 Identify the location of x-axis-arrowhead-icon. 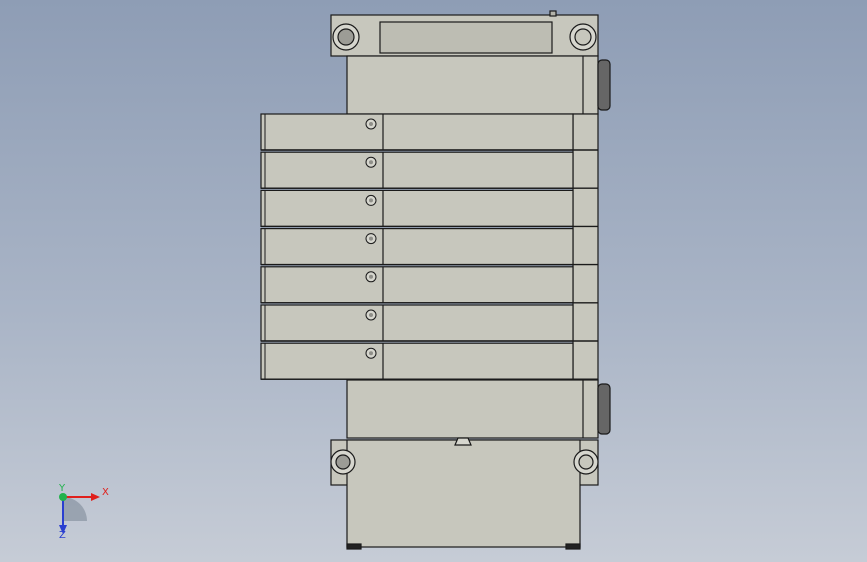
(95, 497).